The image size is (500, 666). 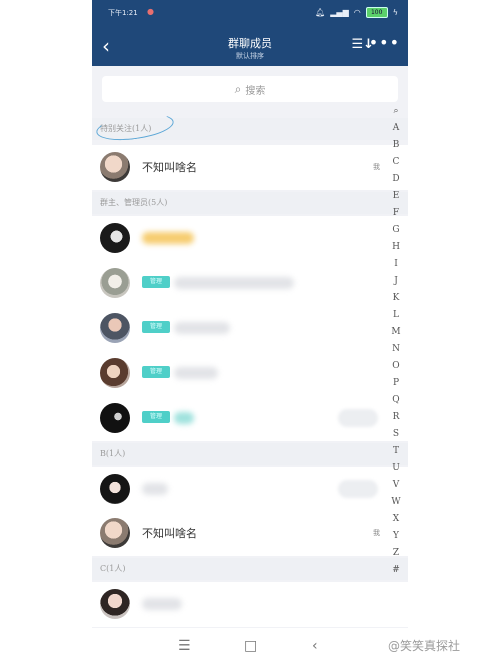 I want to click on index-letter: U, so click(x=396, y=468).